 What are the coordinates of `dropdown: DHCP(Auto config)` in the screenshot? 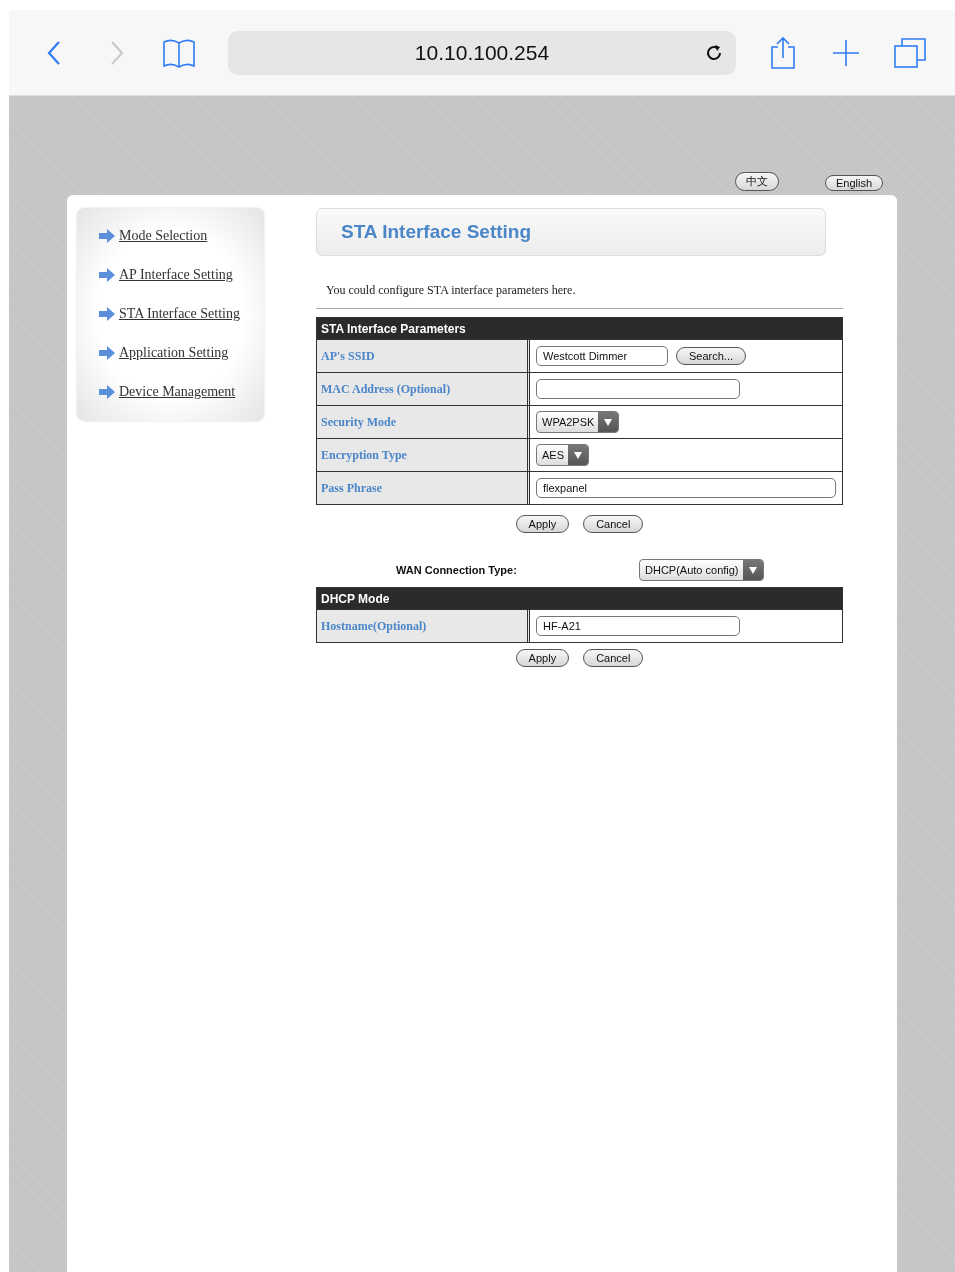 It's located at (701, 570).